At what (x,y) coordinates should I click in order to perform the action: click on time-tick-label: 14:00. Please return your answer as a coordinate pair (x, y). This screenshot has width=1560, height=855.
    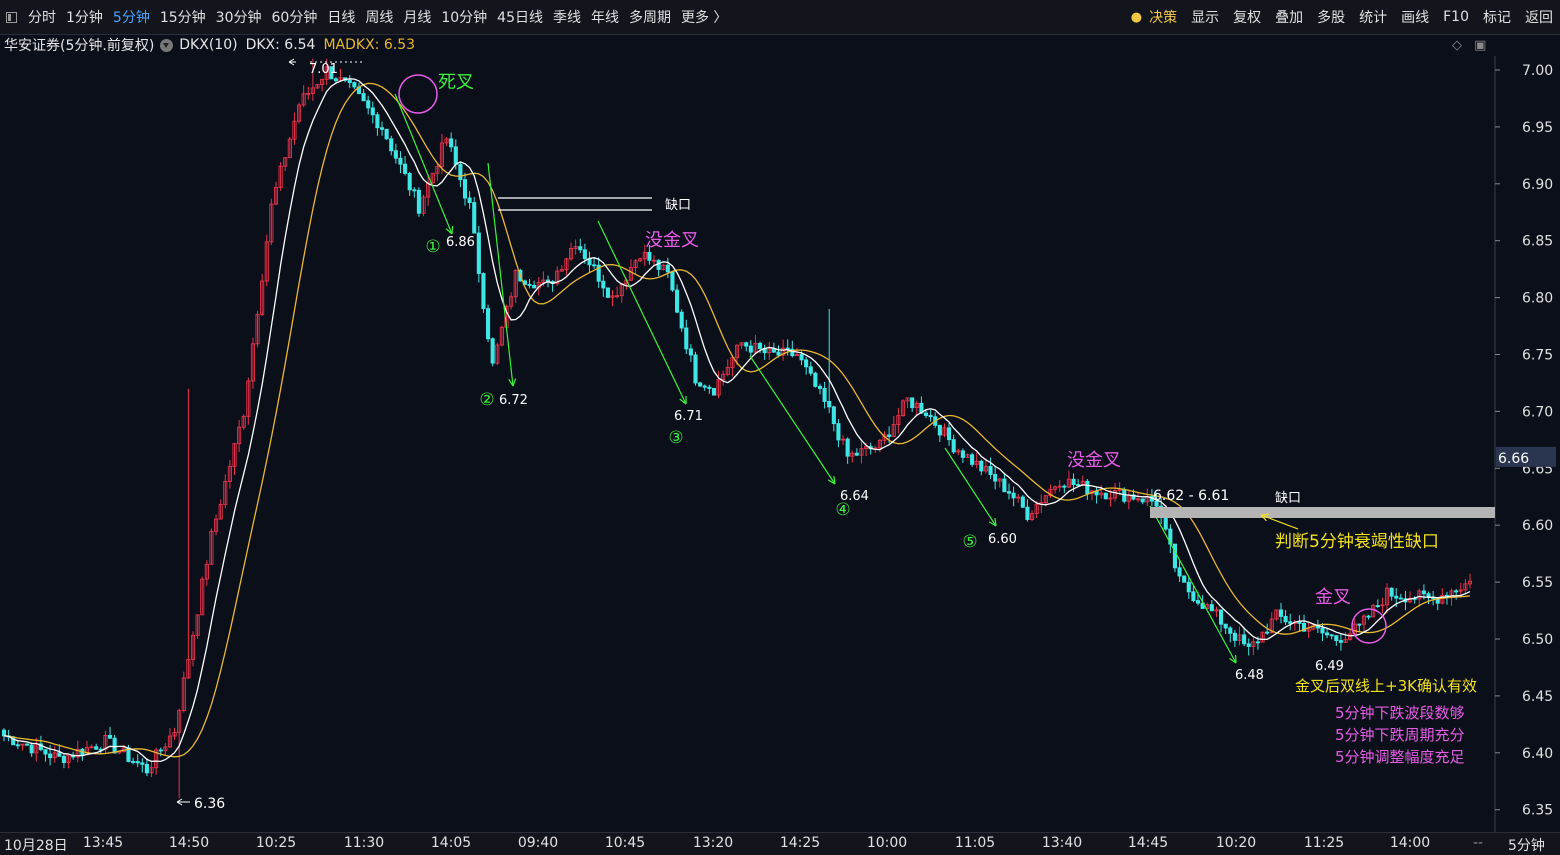
    Looking at the image, I should click on (1410, 843).